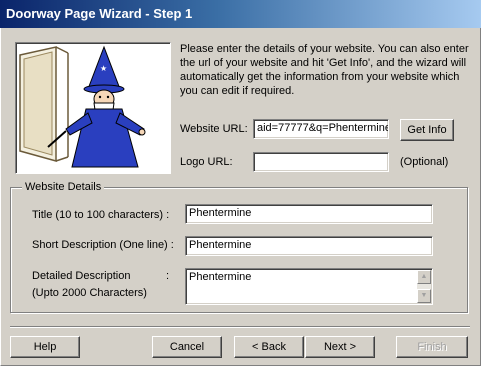  I want to click on website-url-label: Website URL:, so click(214, 129).